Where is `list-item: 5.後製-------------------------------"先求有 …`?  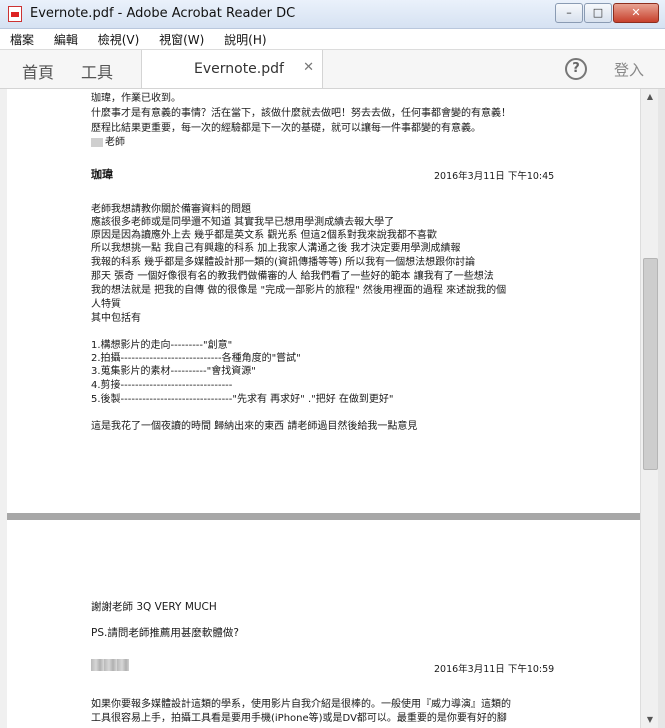 list-item: 5.後製-------------------------------"先求有 … is located at coordinates (242, 399).